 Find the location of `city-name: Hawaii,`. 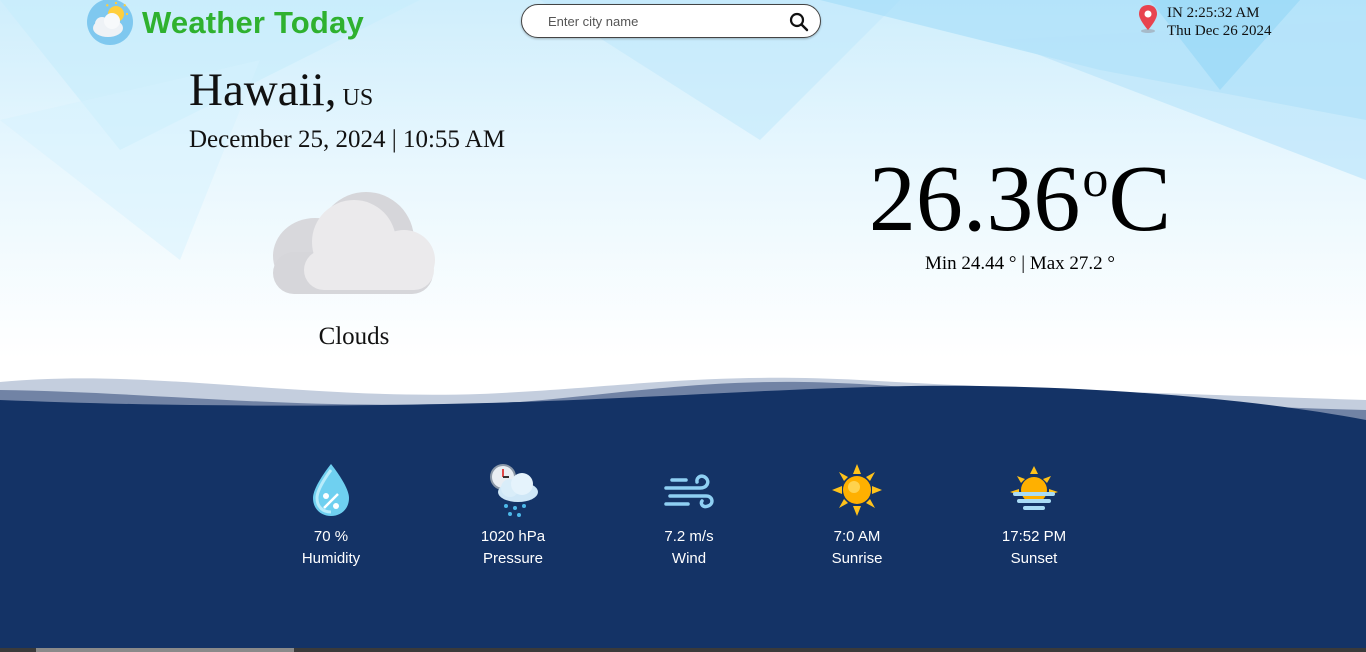

city-name: Hawaii, is located at coordinates (263, 90).